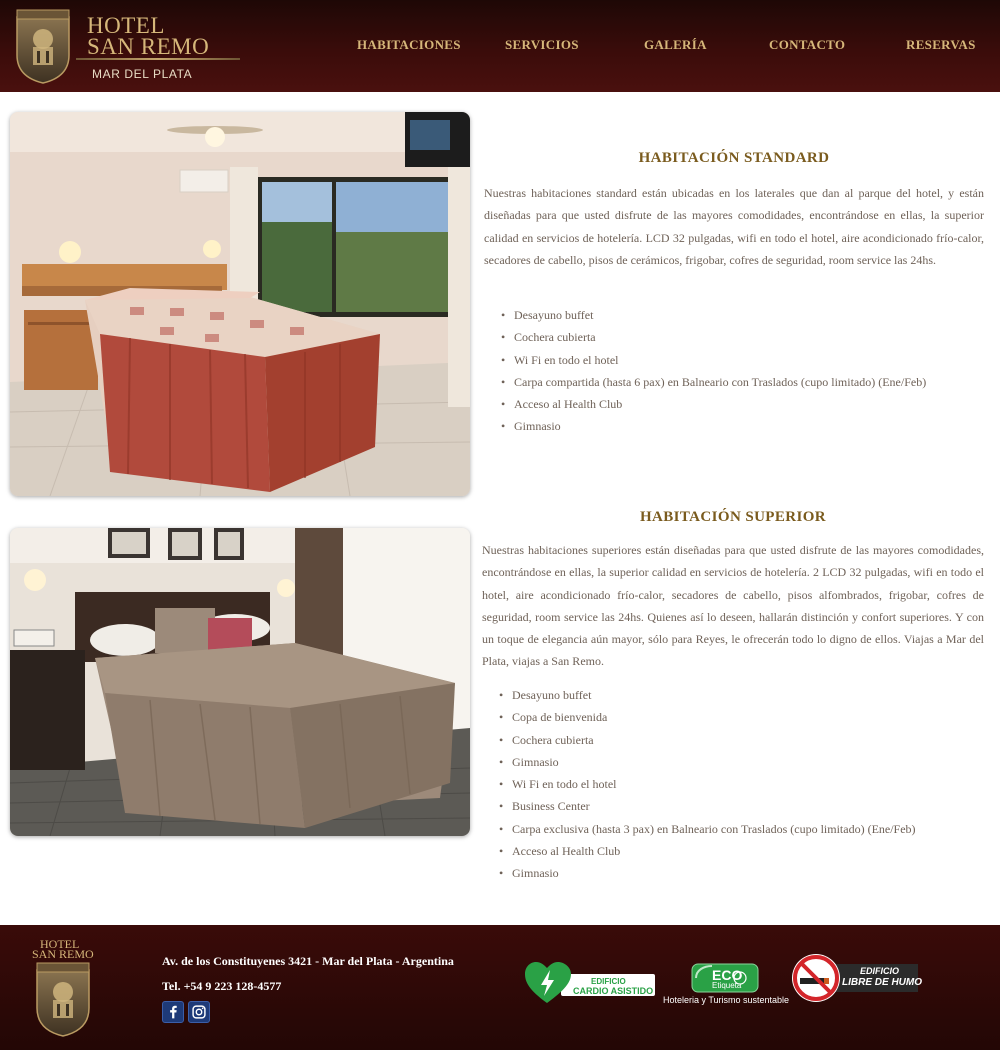 The width and height of the screenshot is (1000, 1050). What do you see at coordinates (199, 1012) in the screenshot?
I see `instagram-icon` at bounding box center [199, 1012].